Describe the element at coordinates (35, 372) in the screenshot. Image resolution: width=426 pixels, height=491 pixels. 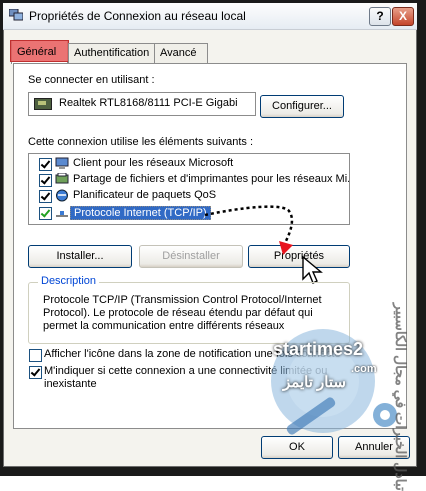
I see `limited-connectivity-checkbox` at that location.